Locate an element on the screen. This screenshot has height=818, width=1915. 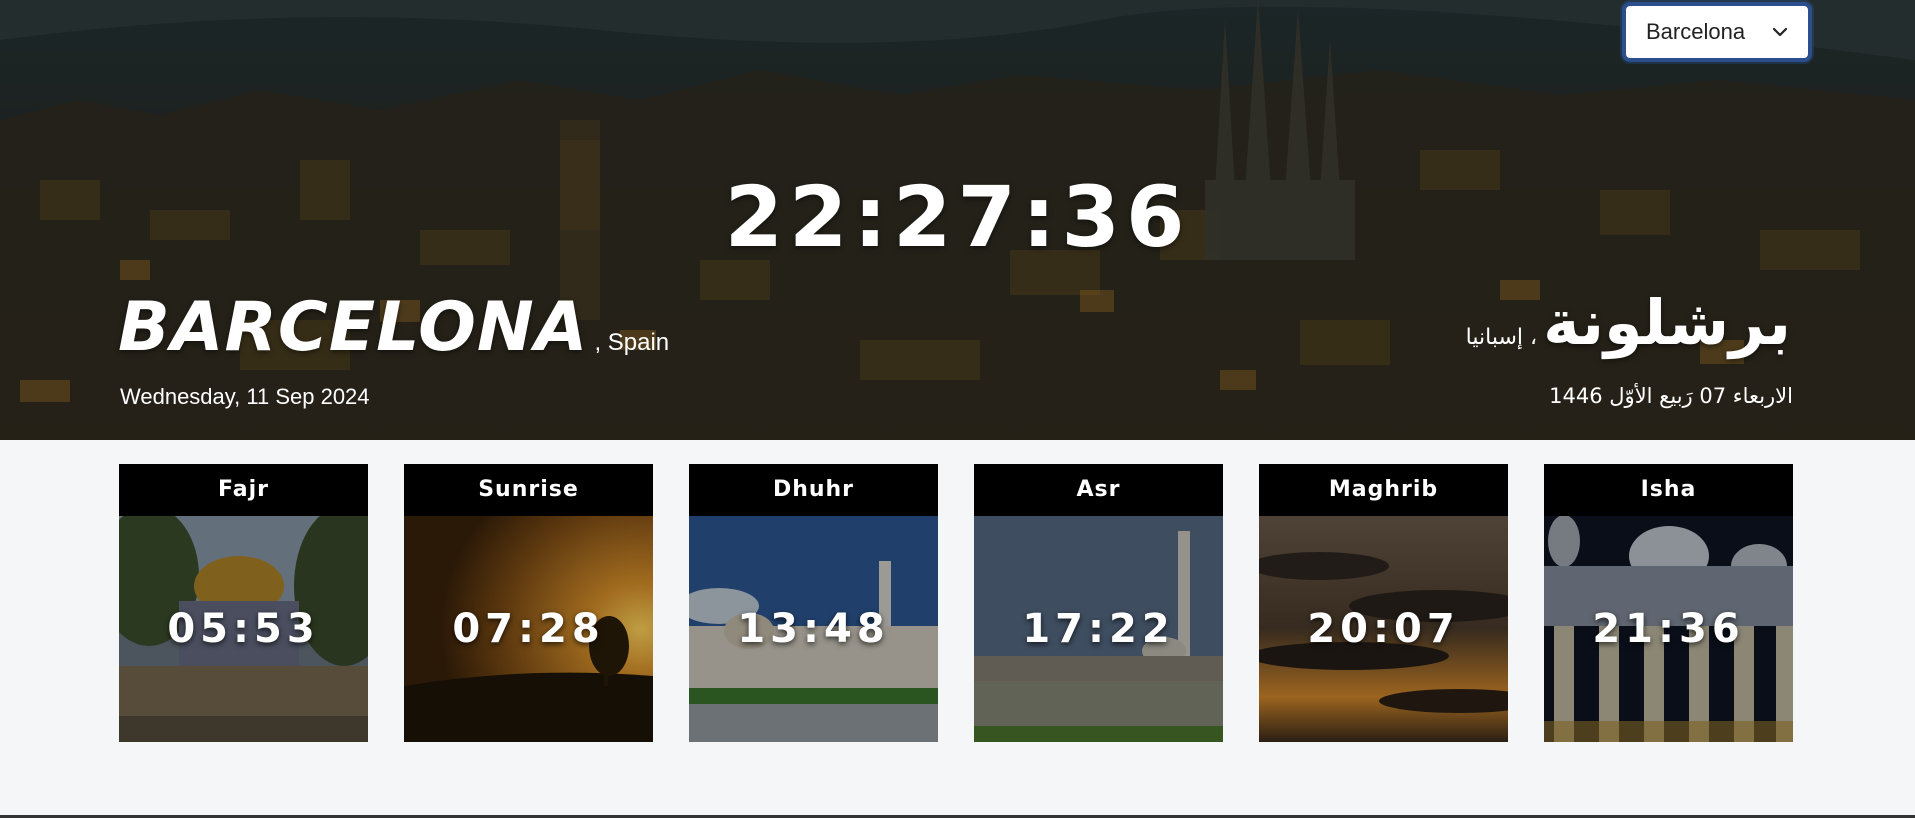
prayer-time: 20:07 is located at coordinates (1383, 629).